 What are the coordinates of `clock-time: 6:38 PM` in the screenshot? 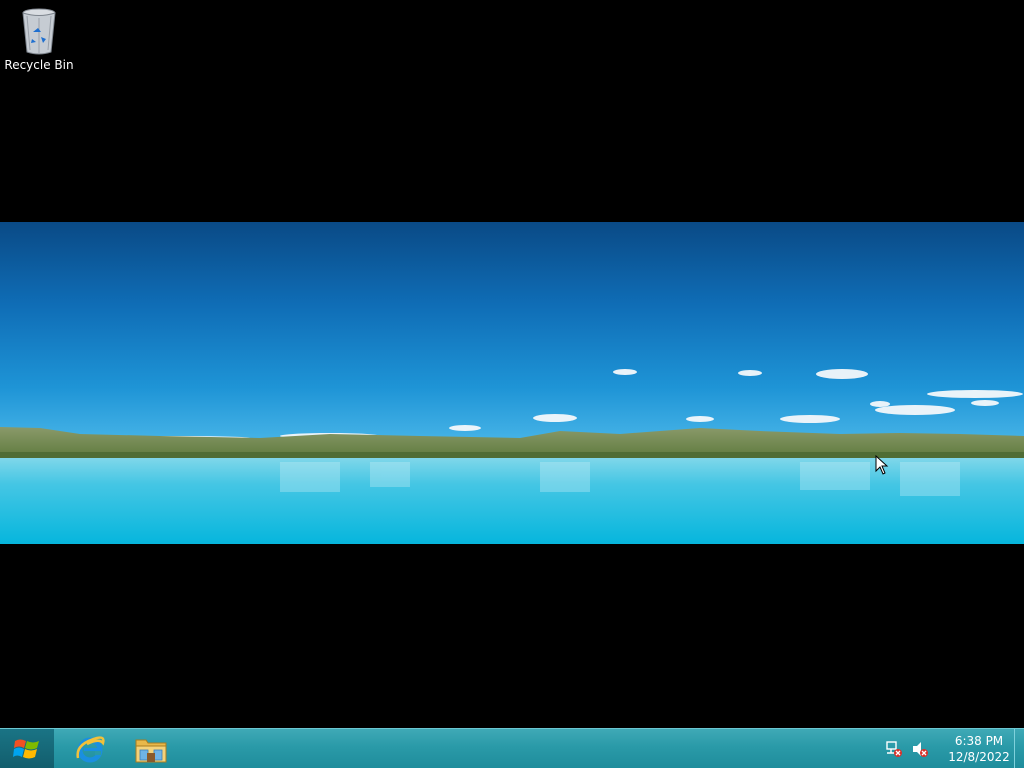 It's located at (979, 740).